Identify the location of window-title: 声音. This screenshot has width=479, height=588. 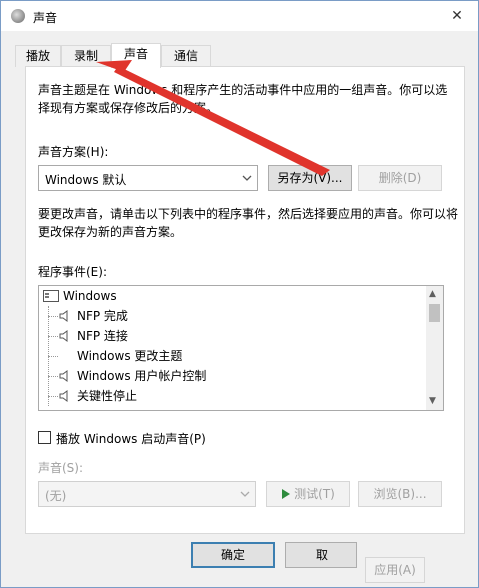
(45, 18).